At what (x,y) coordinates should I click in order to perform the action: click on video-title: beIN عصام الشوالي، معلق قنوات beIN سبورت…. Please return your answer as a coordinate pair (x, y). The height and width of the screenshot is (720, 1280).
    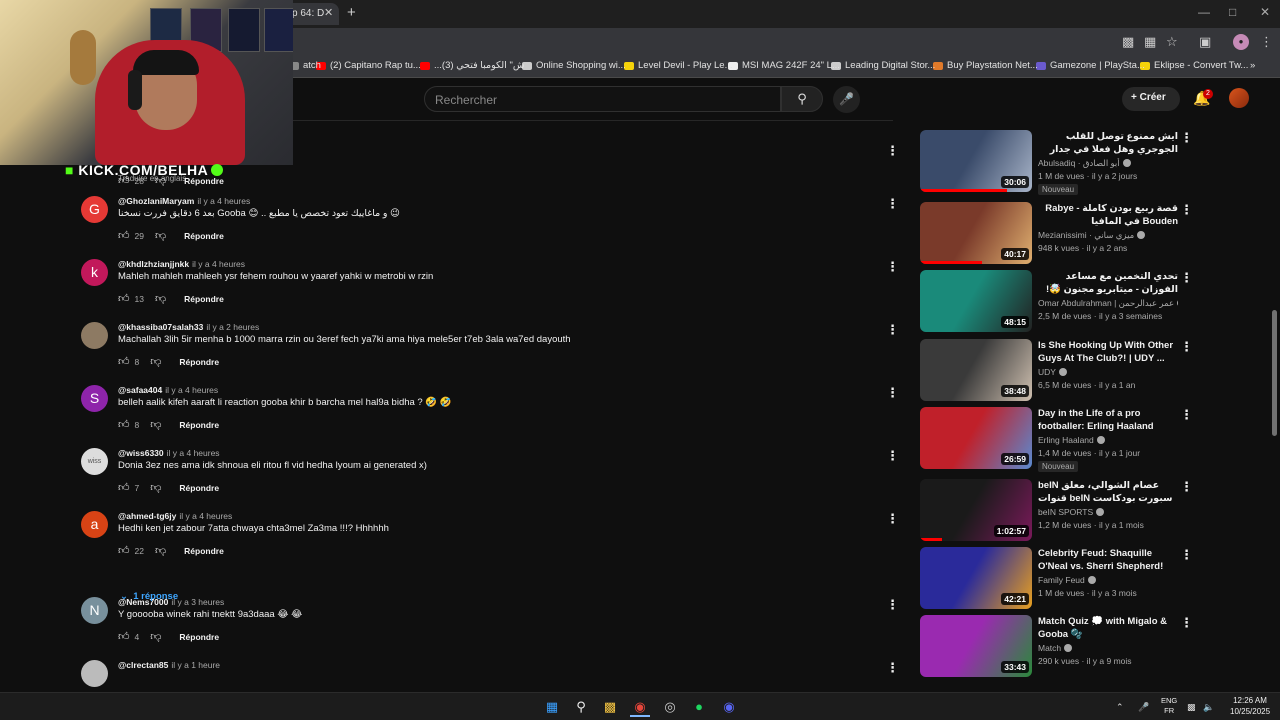
    Looking at the image, I should click on (1108, 492).